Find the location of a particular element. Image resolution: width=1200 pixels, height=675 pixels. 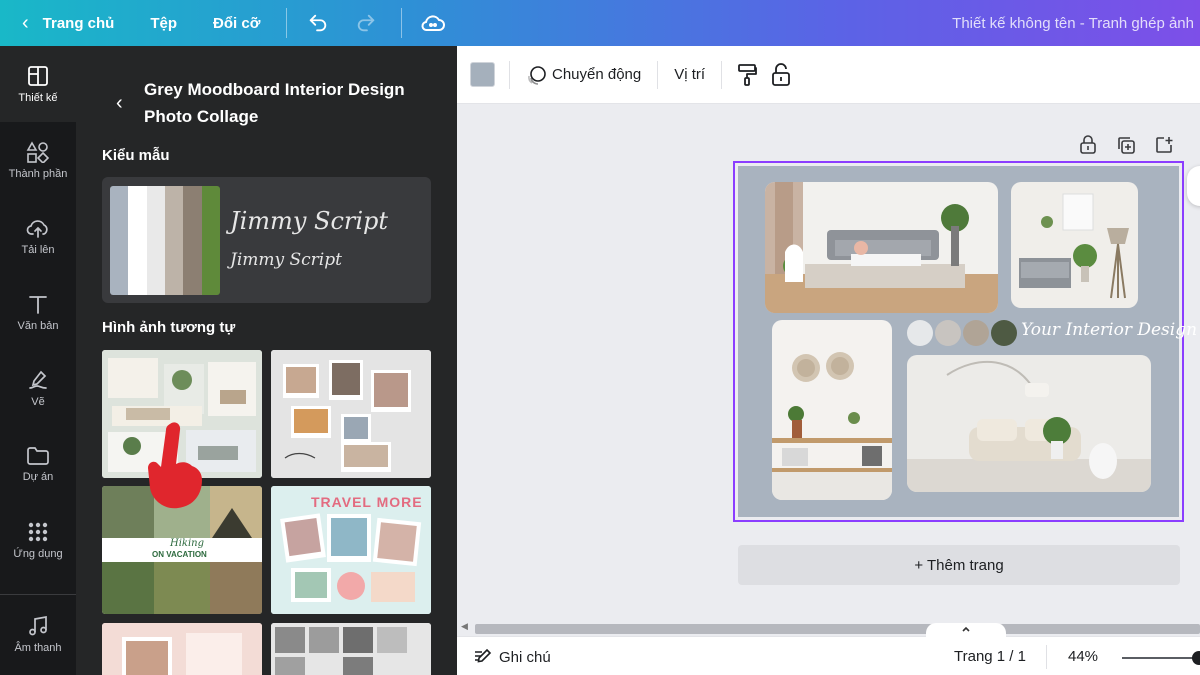

undo-icon is located at coordinates (318, 23).